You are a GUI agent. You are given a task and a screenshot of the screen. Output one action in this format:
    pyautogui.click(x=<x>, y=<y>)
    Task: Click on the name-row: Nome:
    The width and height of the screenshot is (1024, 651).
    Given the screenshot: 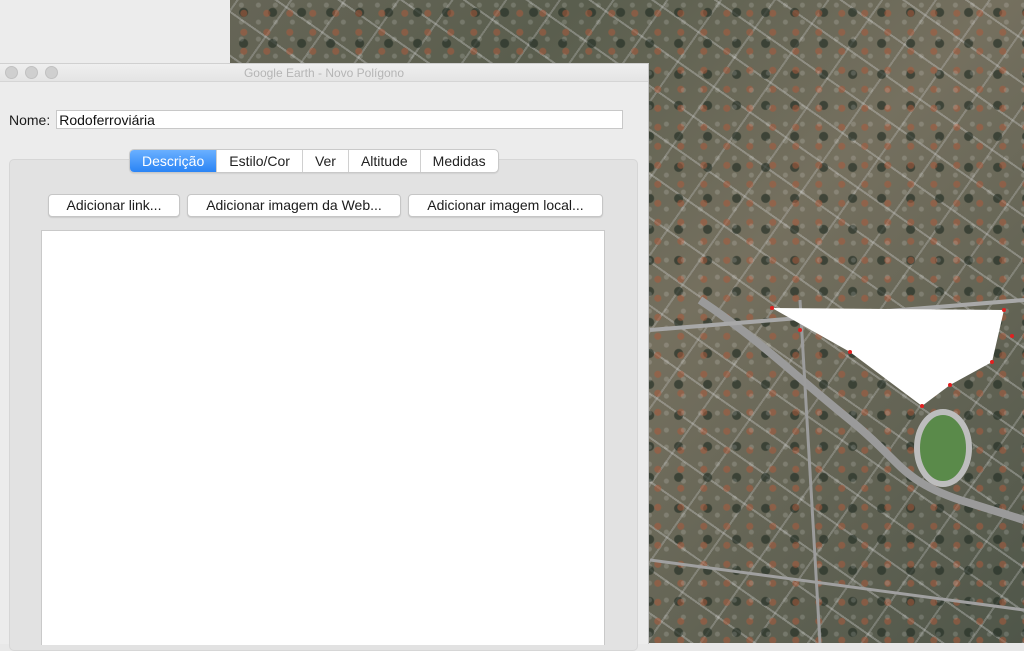 What is the action you would take?
    pyautogui.click(x=316, y=119)
    